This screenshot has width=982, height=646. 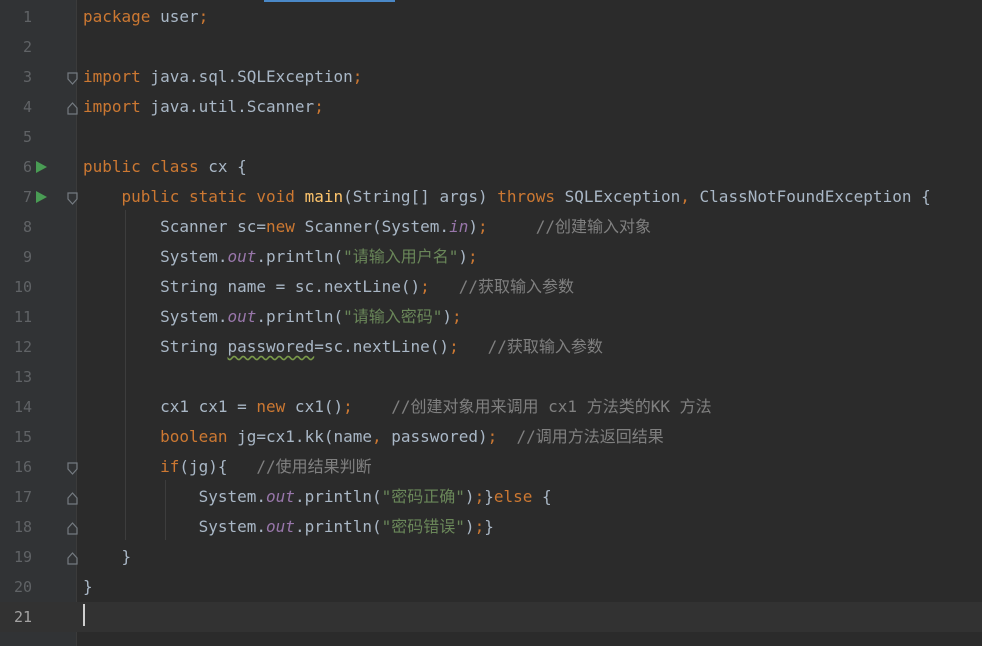 What do you see at coordinates (27, 107) in the screenshot?
I see `line-number: 4` at bounding box center [27, 107].